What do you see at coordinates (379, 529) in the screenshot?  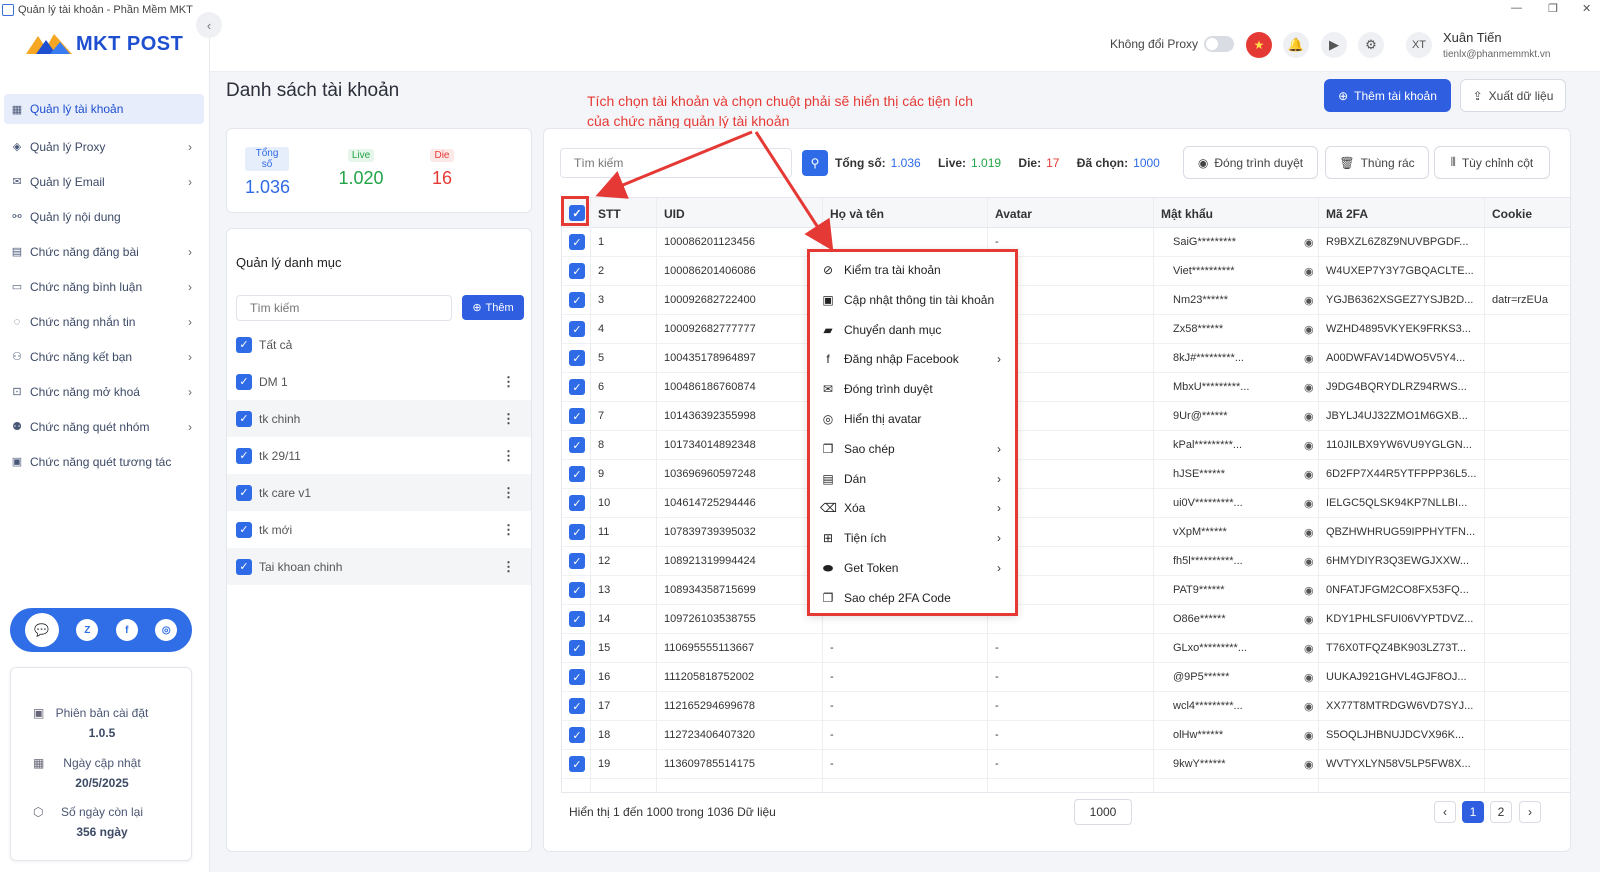 I see `category-item: ✓ tk mới ⋮` at bounding box center [379, 529].